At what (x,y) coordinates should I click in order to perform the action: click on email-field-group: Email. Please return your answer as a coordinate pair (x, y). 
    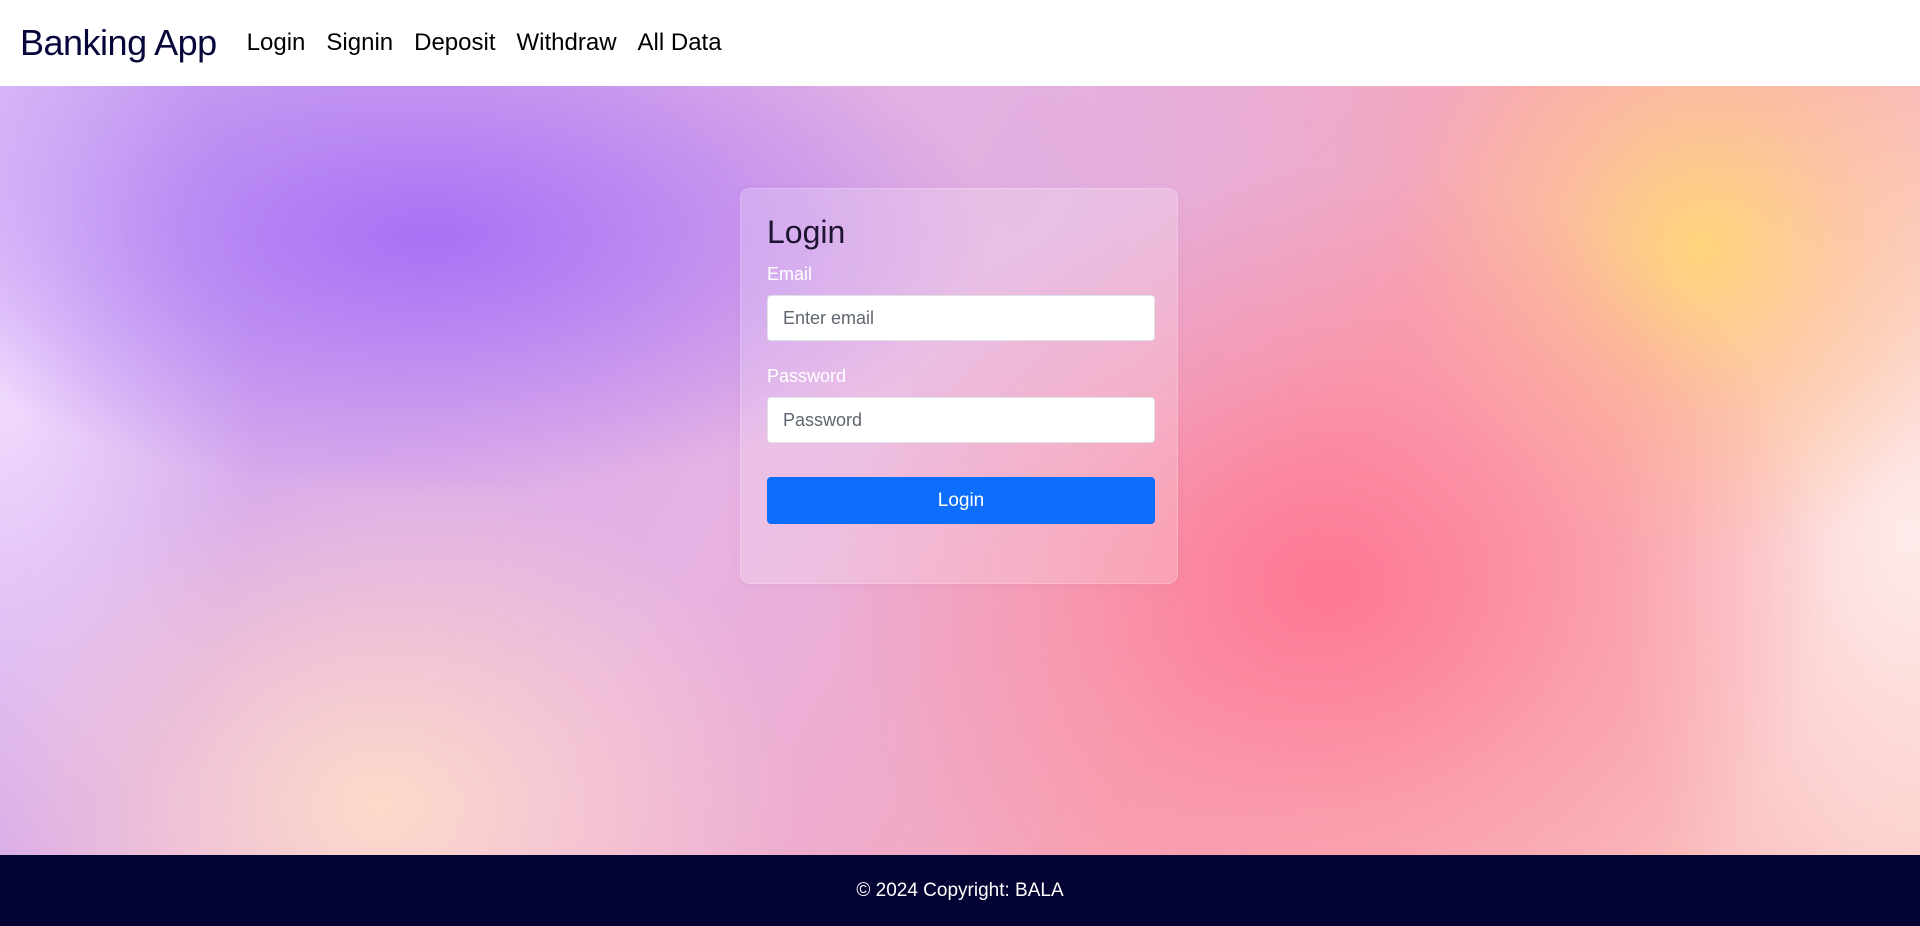
    Looking at the image, I should click on (961, 303).